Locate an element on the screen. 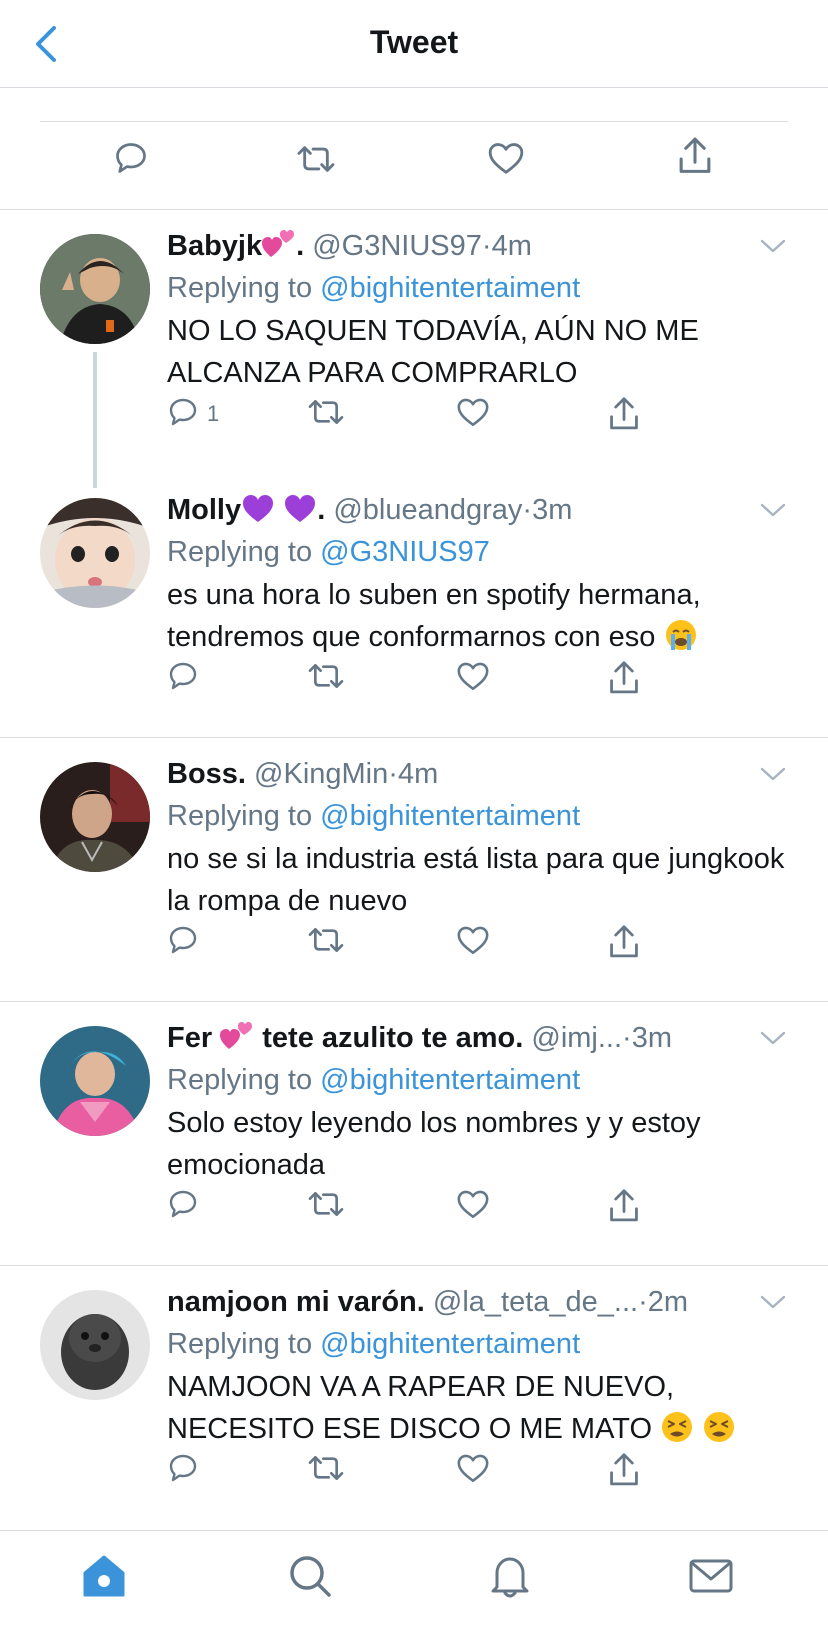 The height and width of the screenshot is (1628, 828). handle: @G3NIUS97 is located at coordinates (397, 246).